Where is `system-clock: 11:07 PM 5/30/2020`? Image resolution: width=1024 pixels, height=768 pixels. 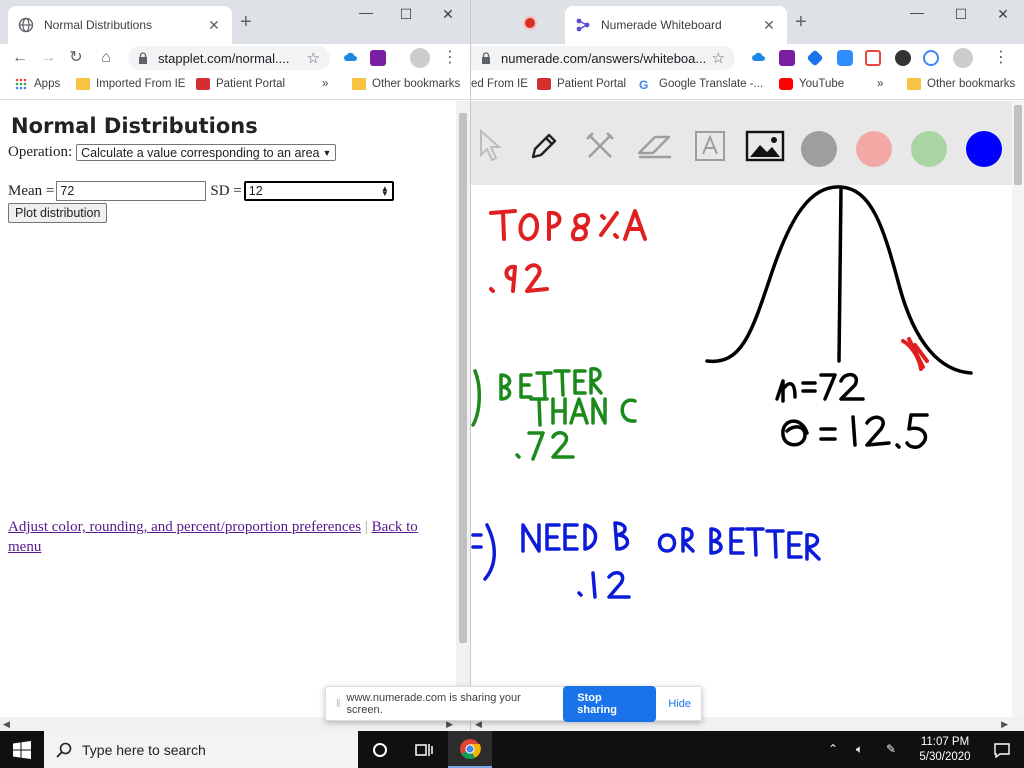
system-clock: 11:07 PM 5/30/2020 is located at coordinates (945, 750).